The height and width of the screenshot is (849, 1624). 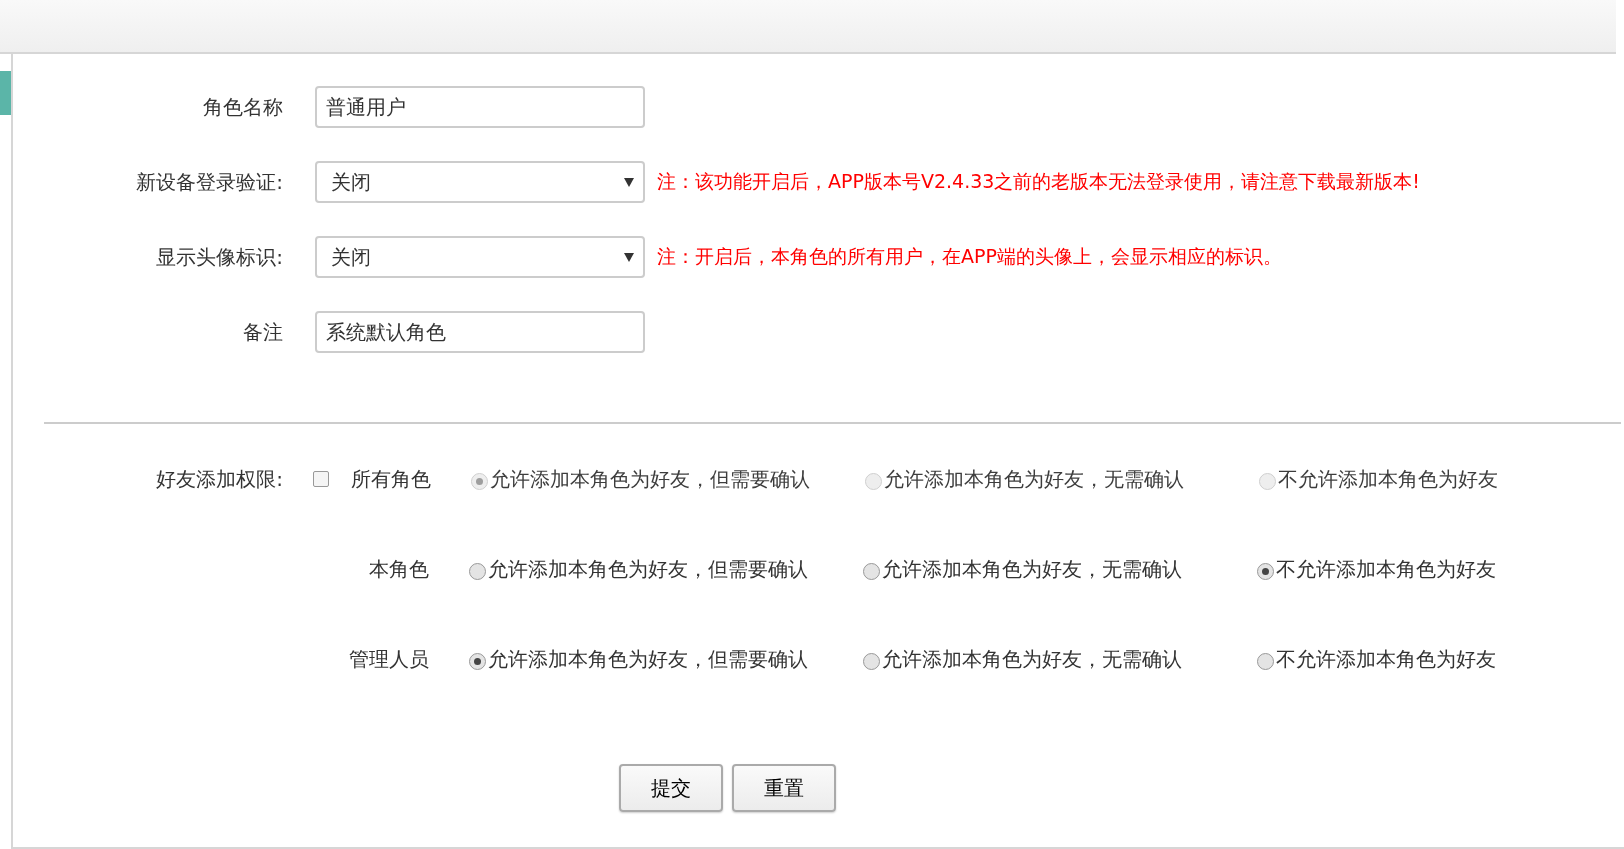 I want to click on field-label: 显示头像标识:, so click(x=219, y=257).